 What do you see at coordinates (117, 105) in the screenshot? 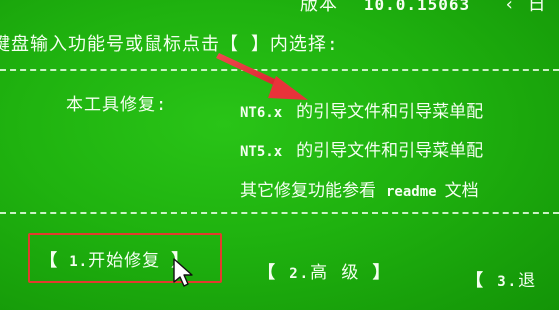
I see `repair-title: 本工具修复:` at bounding box center [117, 105].